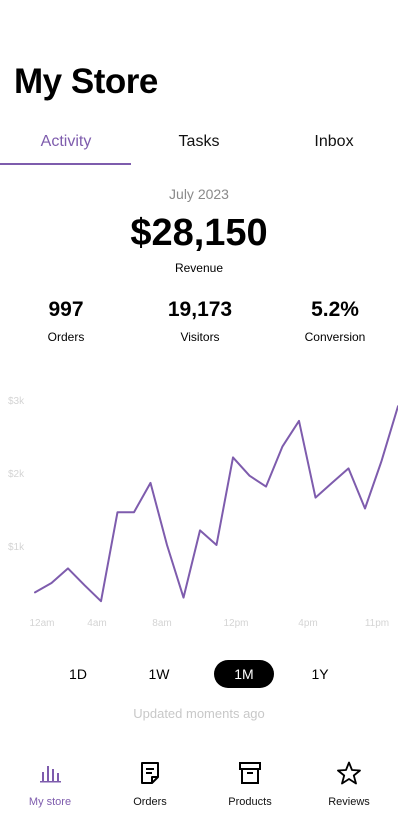  What do you see at coordinates (335, 337) in the screenshot?
I see `stat-conversion-label: Conversion` at bounding box center [335, 337].